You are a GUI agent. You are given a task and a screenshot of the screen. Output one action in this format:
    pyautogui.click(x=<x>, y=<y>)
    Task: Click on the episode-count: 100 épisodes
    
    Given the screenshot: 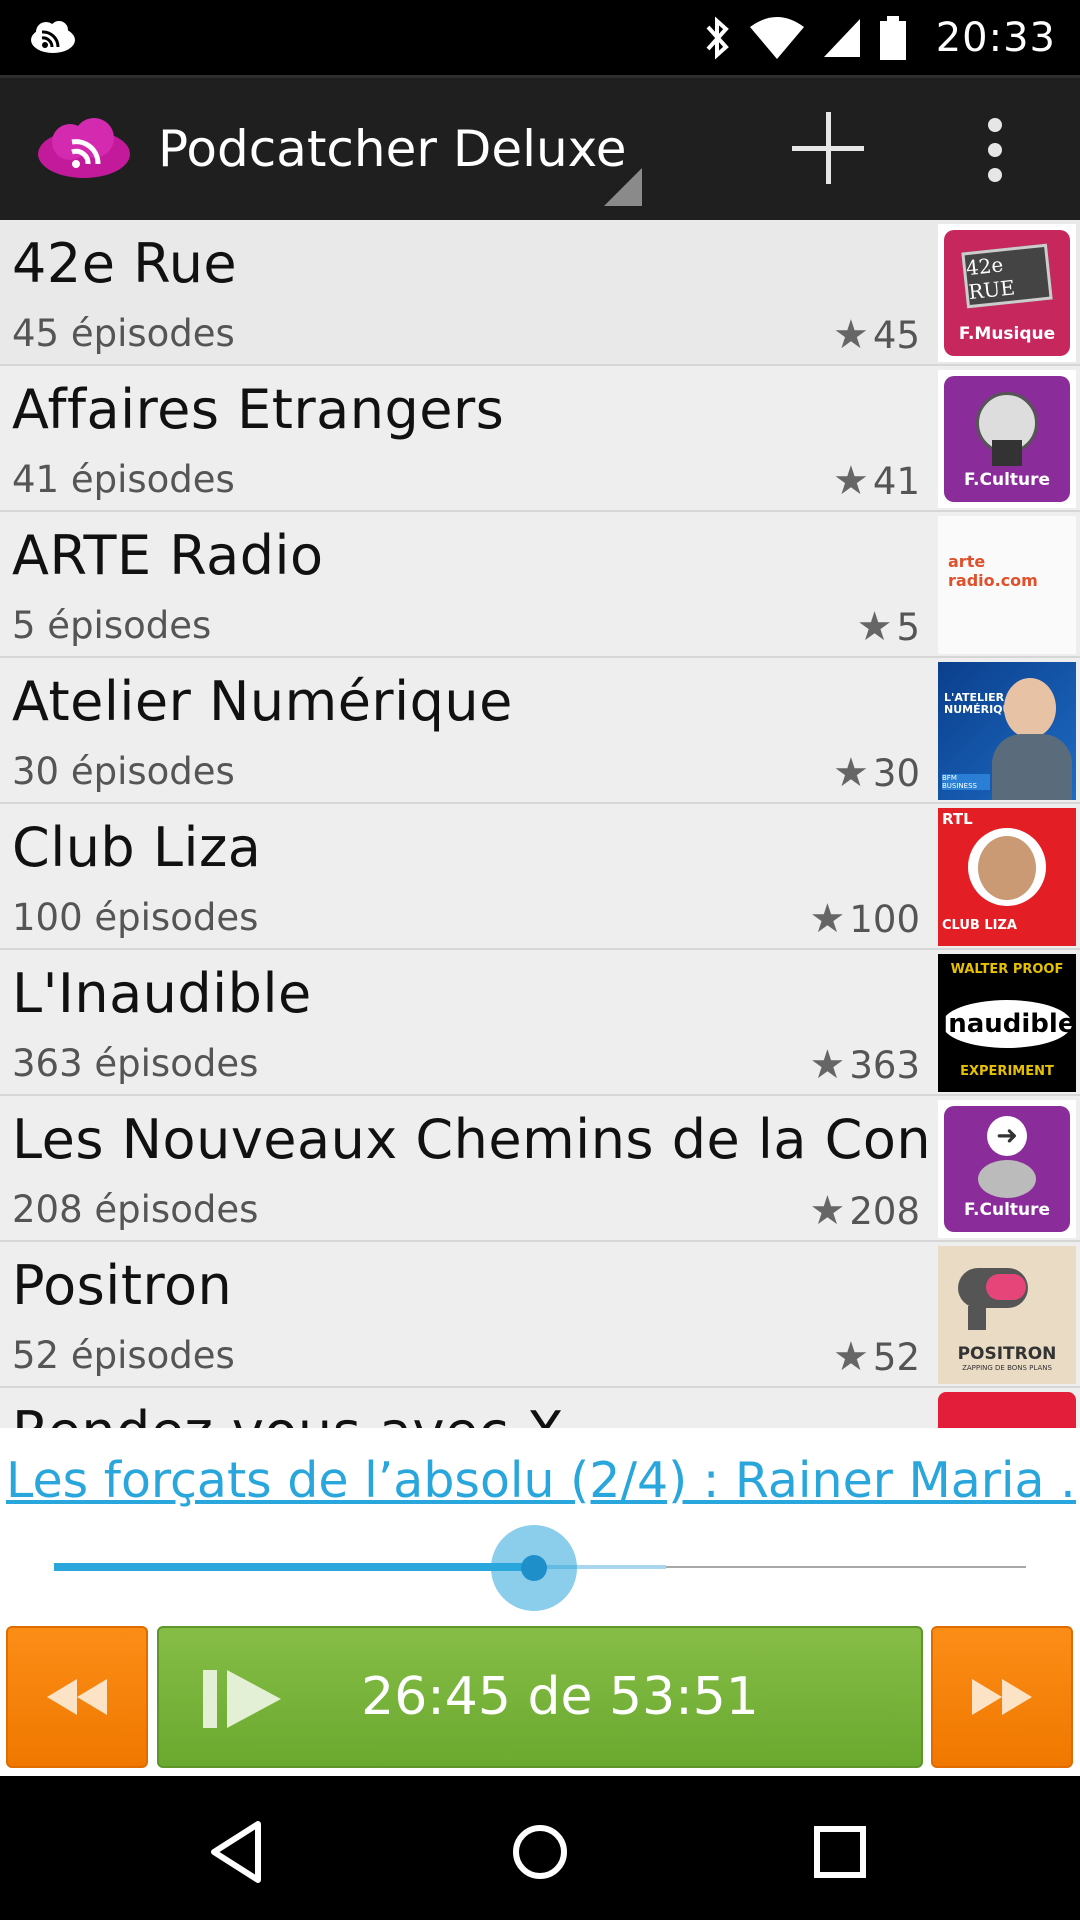 What is the action you would take?
    pyautogui.click(x=135, y=917)
    